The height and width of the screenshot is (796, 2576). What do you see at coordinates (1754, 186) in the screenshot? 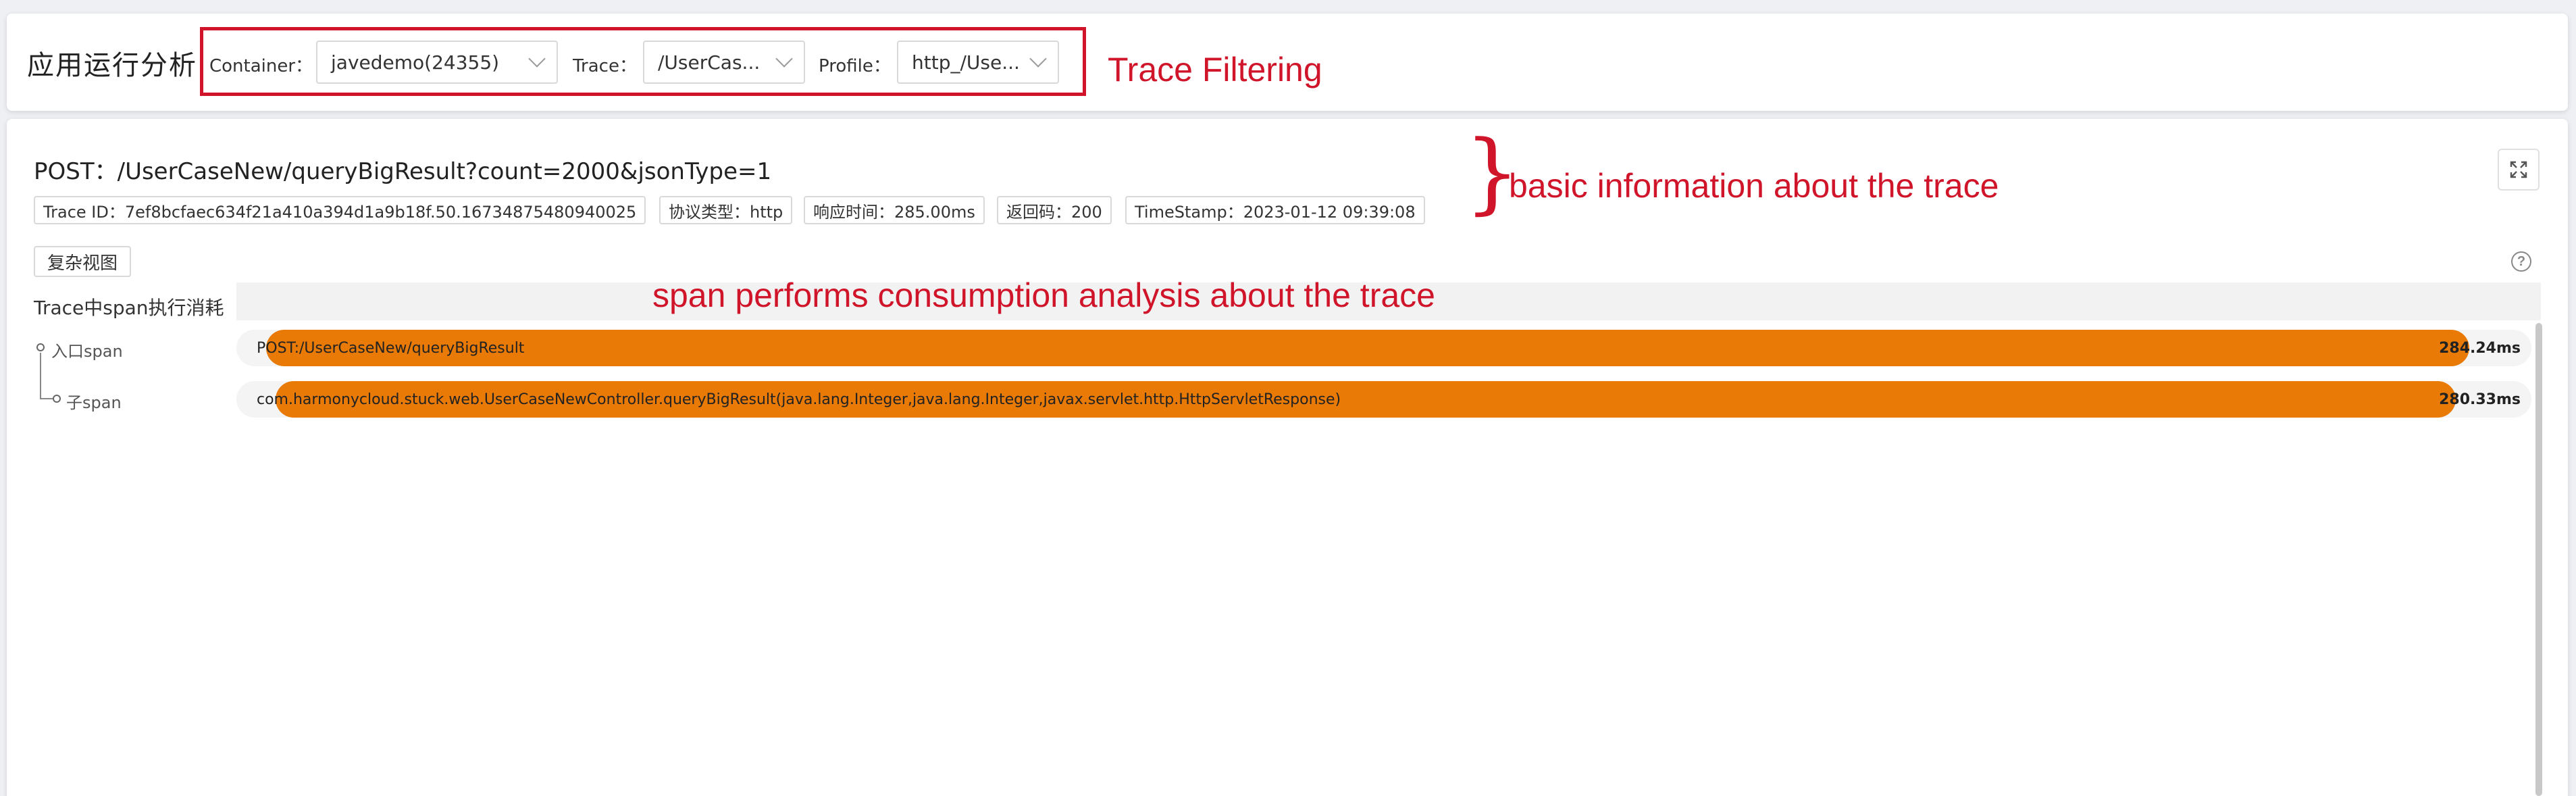
I see `annotation-basic-info: basic information about the trace` at bounding box center [1754, 186].